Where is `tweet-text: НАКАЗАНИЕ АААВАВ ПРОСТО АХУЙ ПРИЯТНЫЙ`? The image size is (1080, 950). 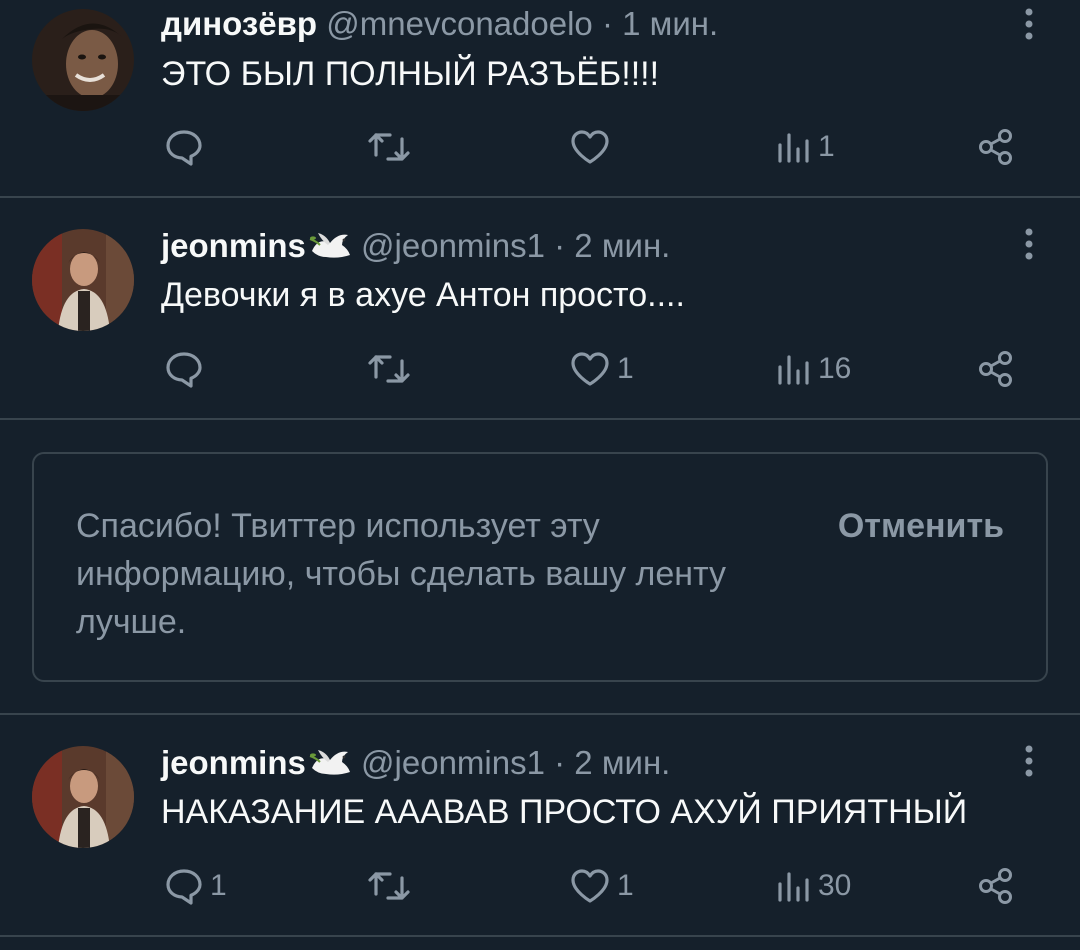 tweet-text: НАКАЗАНИЕ АААВАВ ПРОСТО АХУЙ ПРИЯТНЫЙ is located at coordinates (564, 812).